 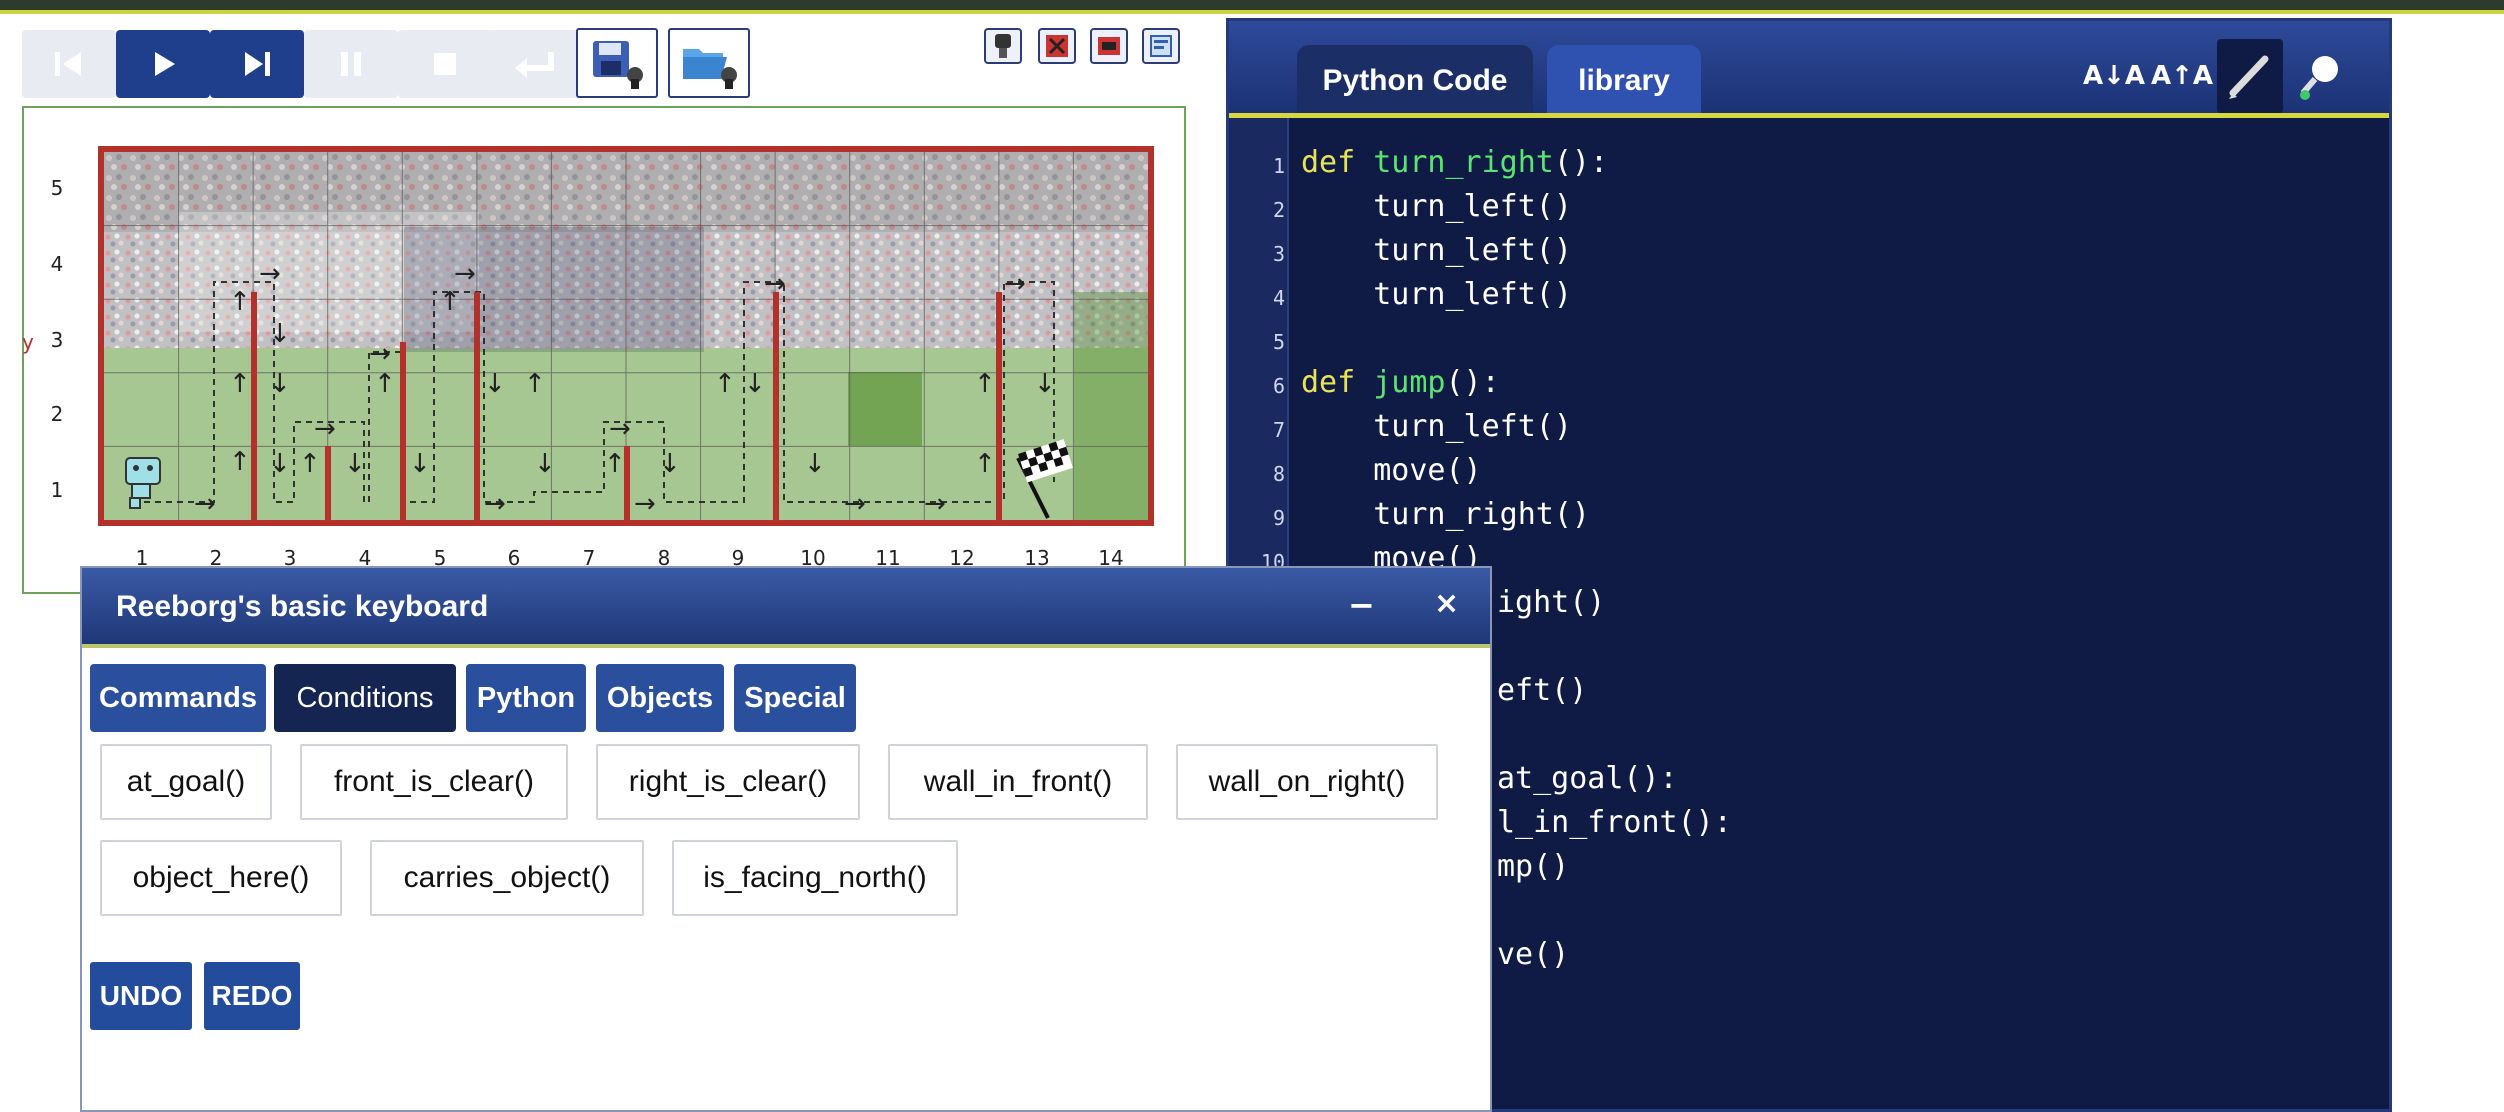 What do you see at coordinates (257, 64) in the screenshot?
I see `step-button` at bounding box center [257, 64].